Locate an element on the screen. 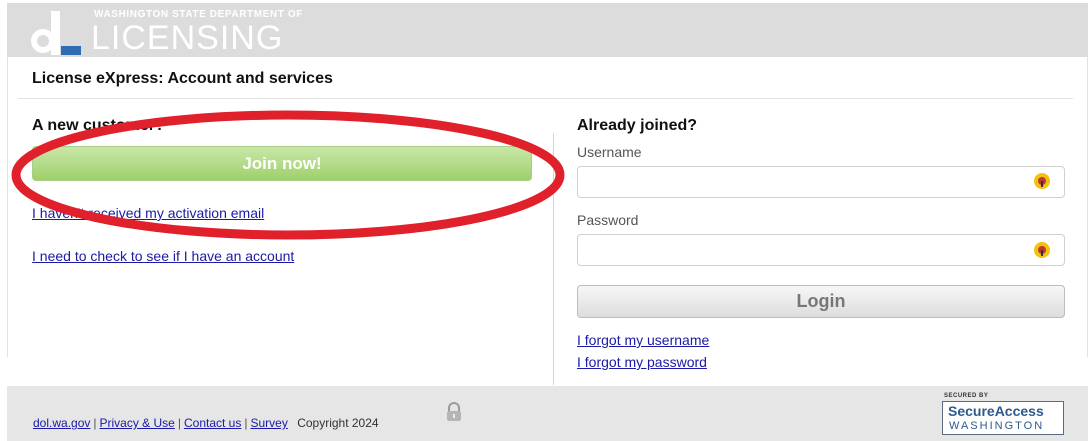  footer is located at coordinates (547, 413).